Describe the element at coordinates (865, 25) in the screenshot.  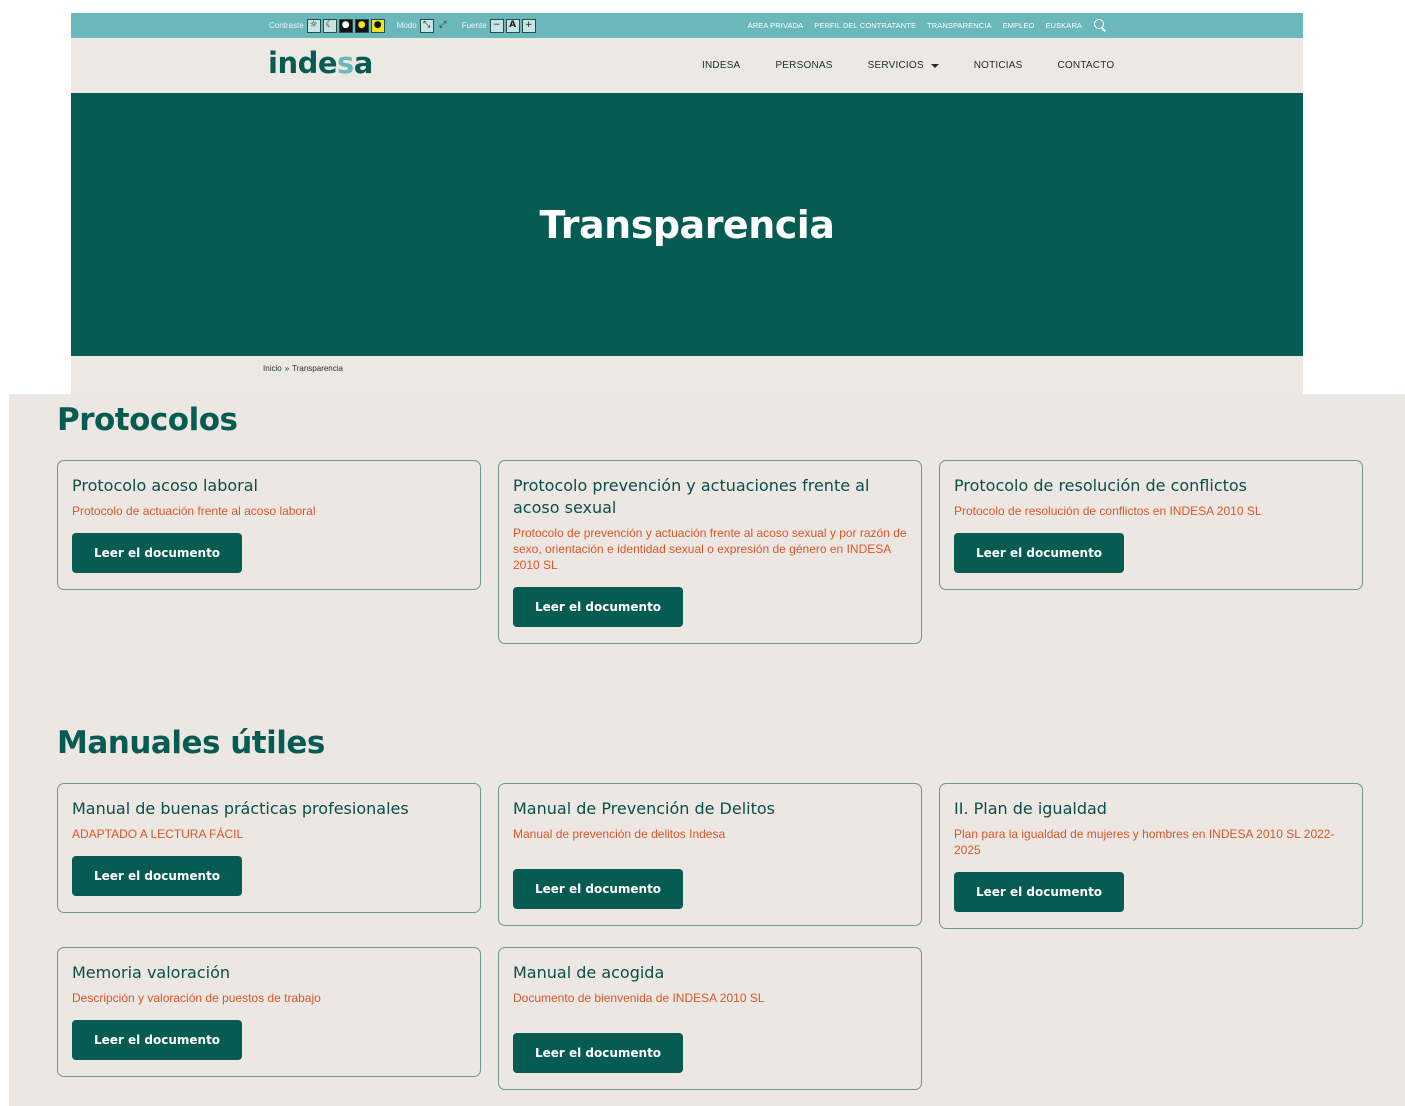
I see `link-perfil-contratante: PERFIL DEL CONTRATANTE` at that location.